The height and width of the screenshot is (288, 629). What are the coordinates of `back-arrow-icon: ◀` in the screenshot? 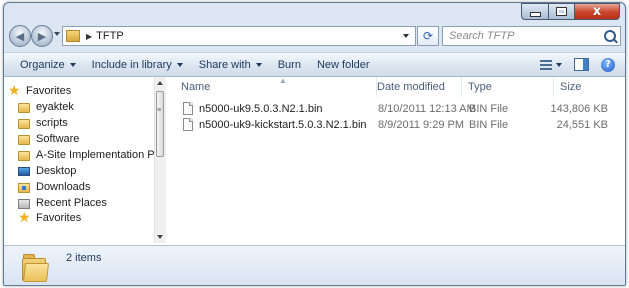 It's located at (20, 36).